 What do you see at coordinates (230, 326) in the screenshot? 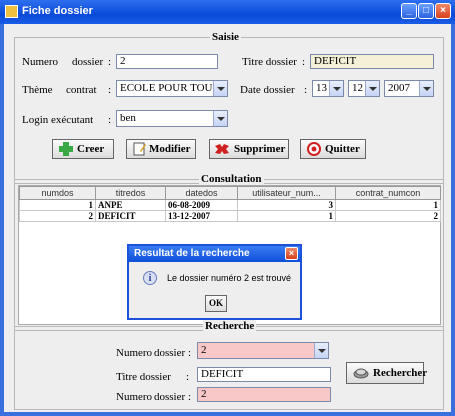
I see `recherche-legend: Recherche` at bounding box center [230, 326].